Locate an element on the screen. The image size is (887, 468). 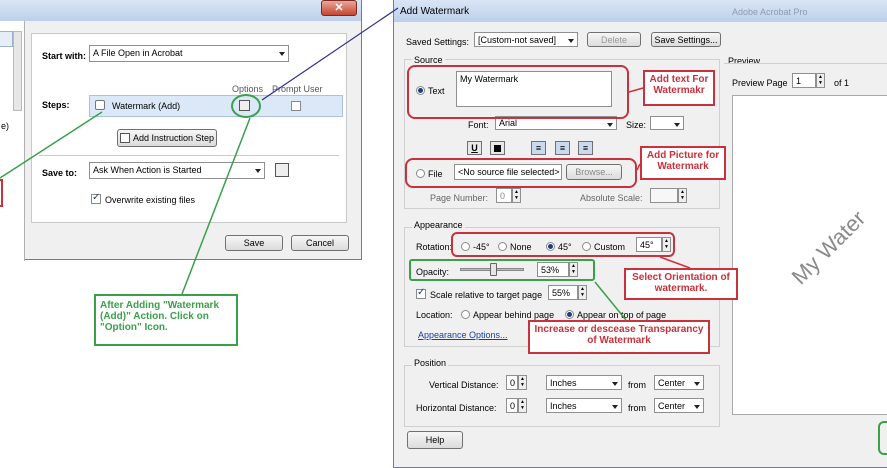
connector-options-to-dialog is located at coordinates (330, 54).